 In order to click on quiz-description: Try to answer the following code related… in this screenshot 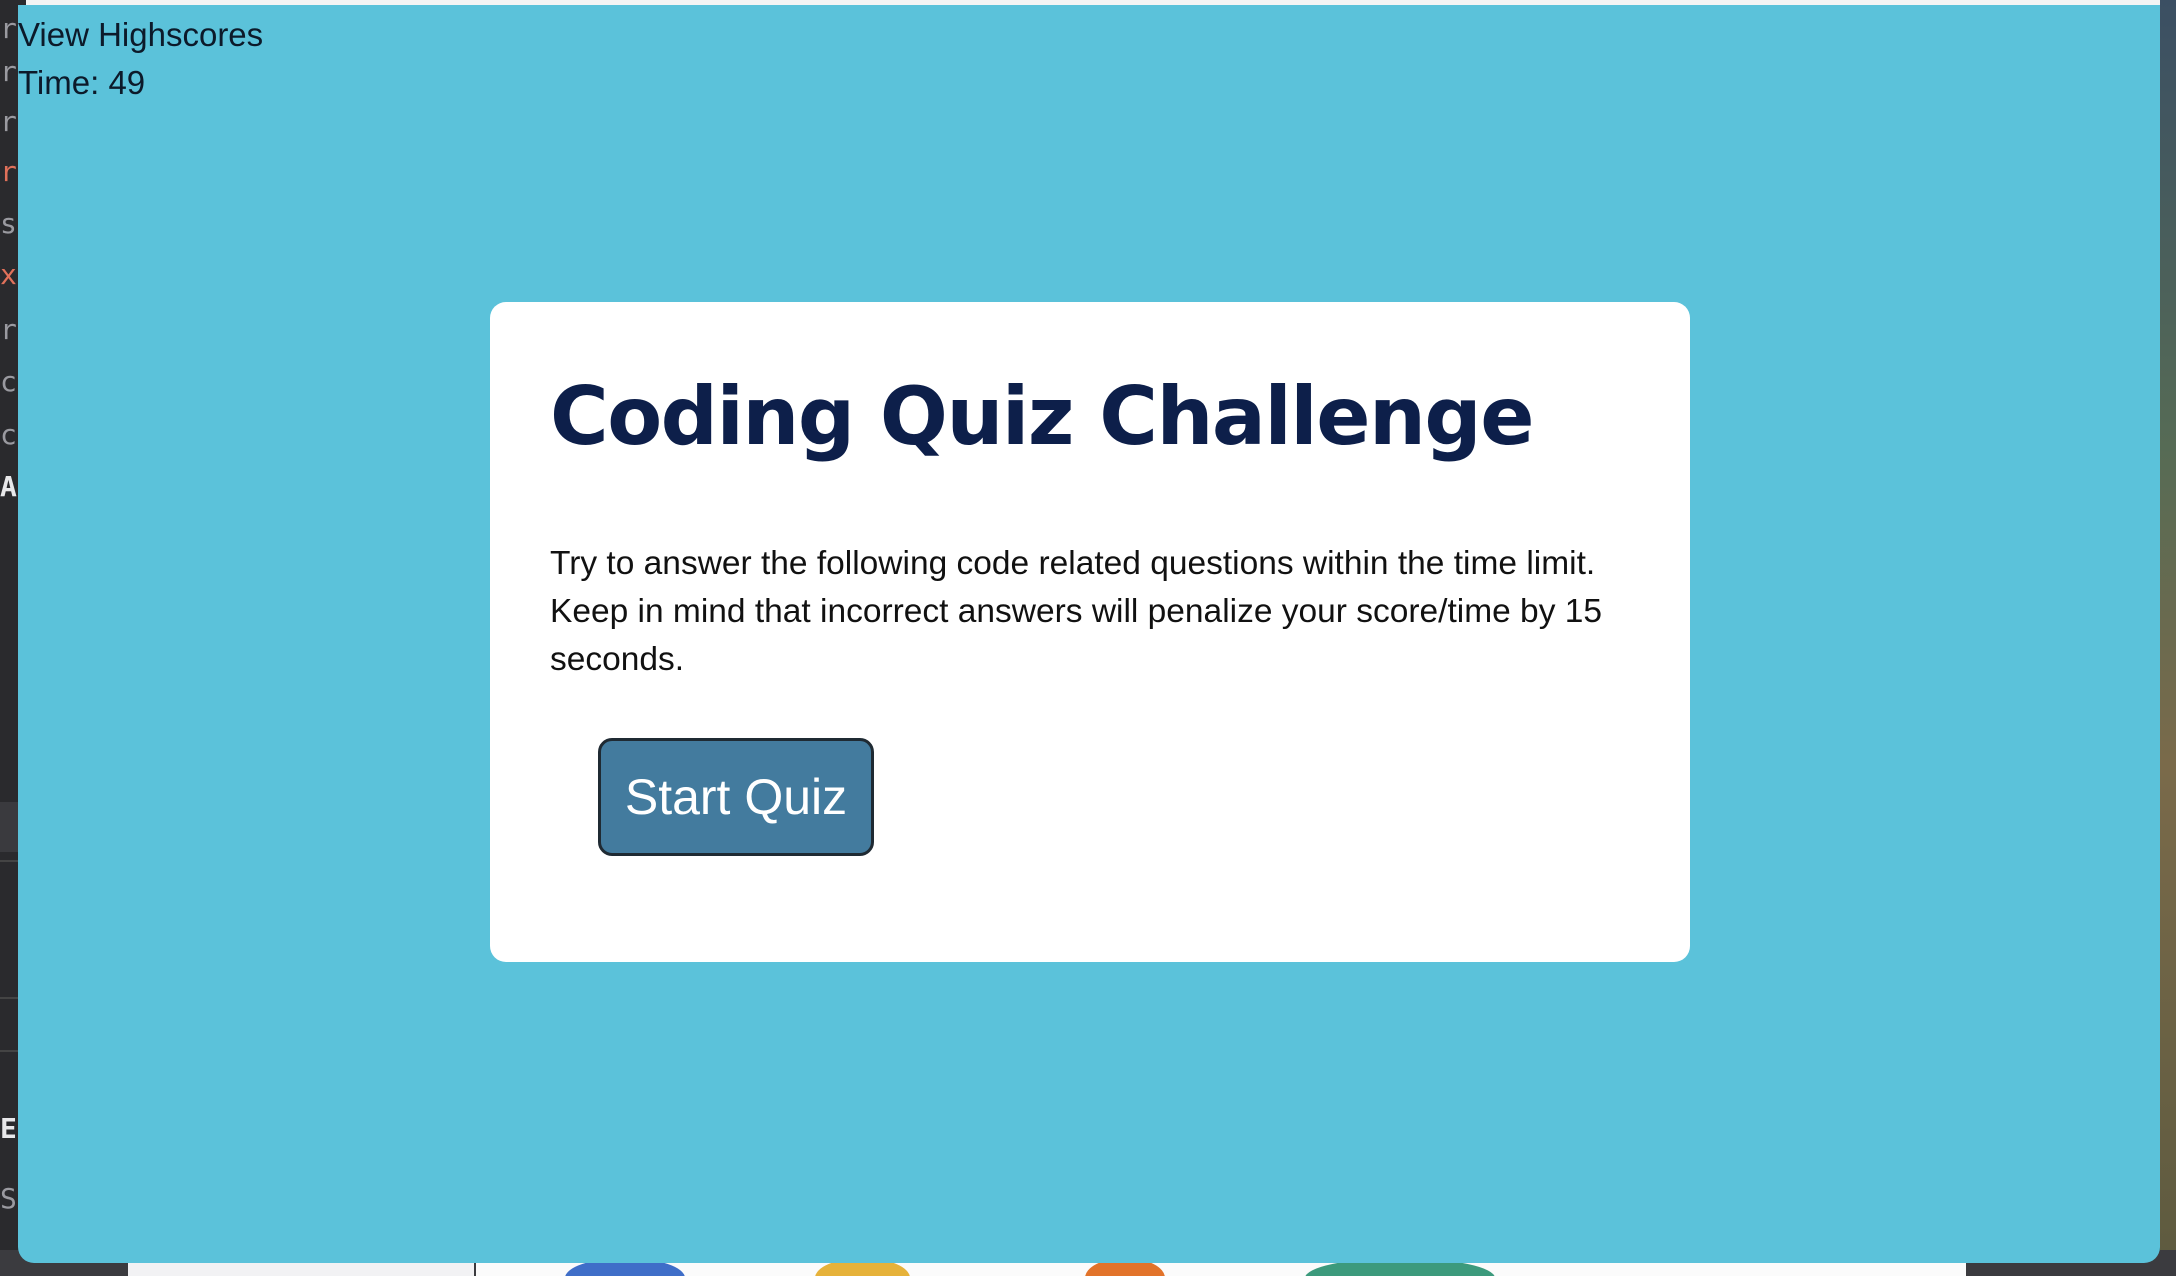, I will do `click(1076, 611)`.